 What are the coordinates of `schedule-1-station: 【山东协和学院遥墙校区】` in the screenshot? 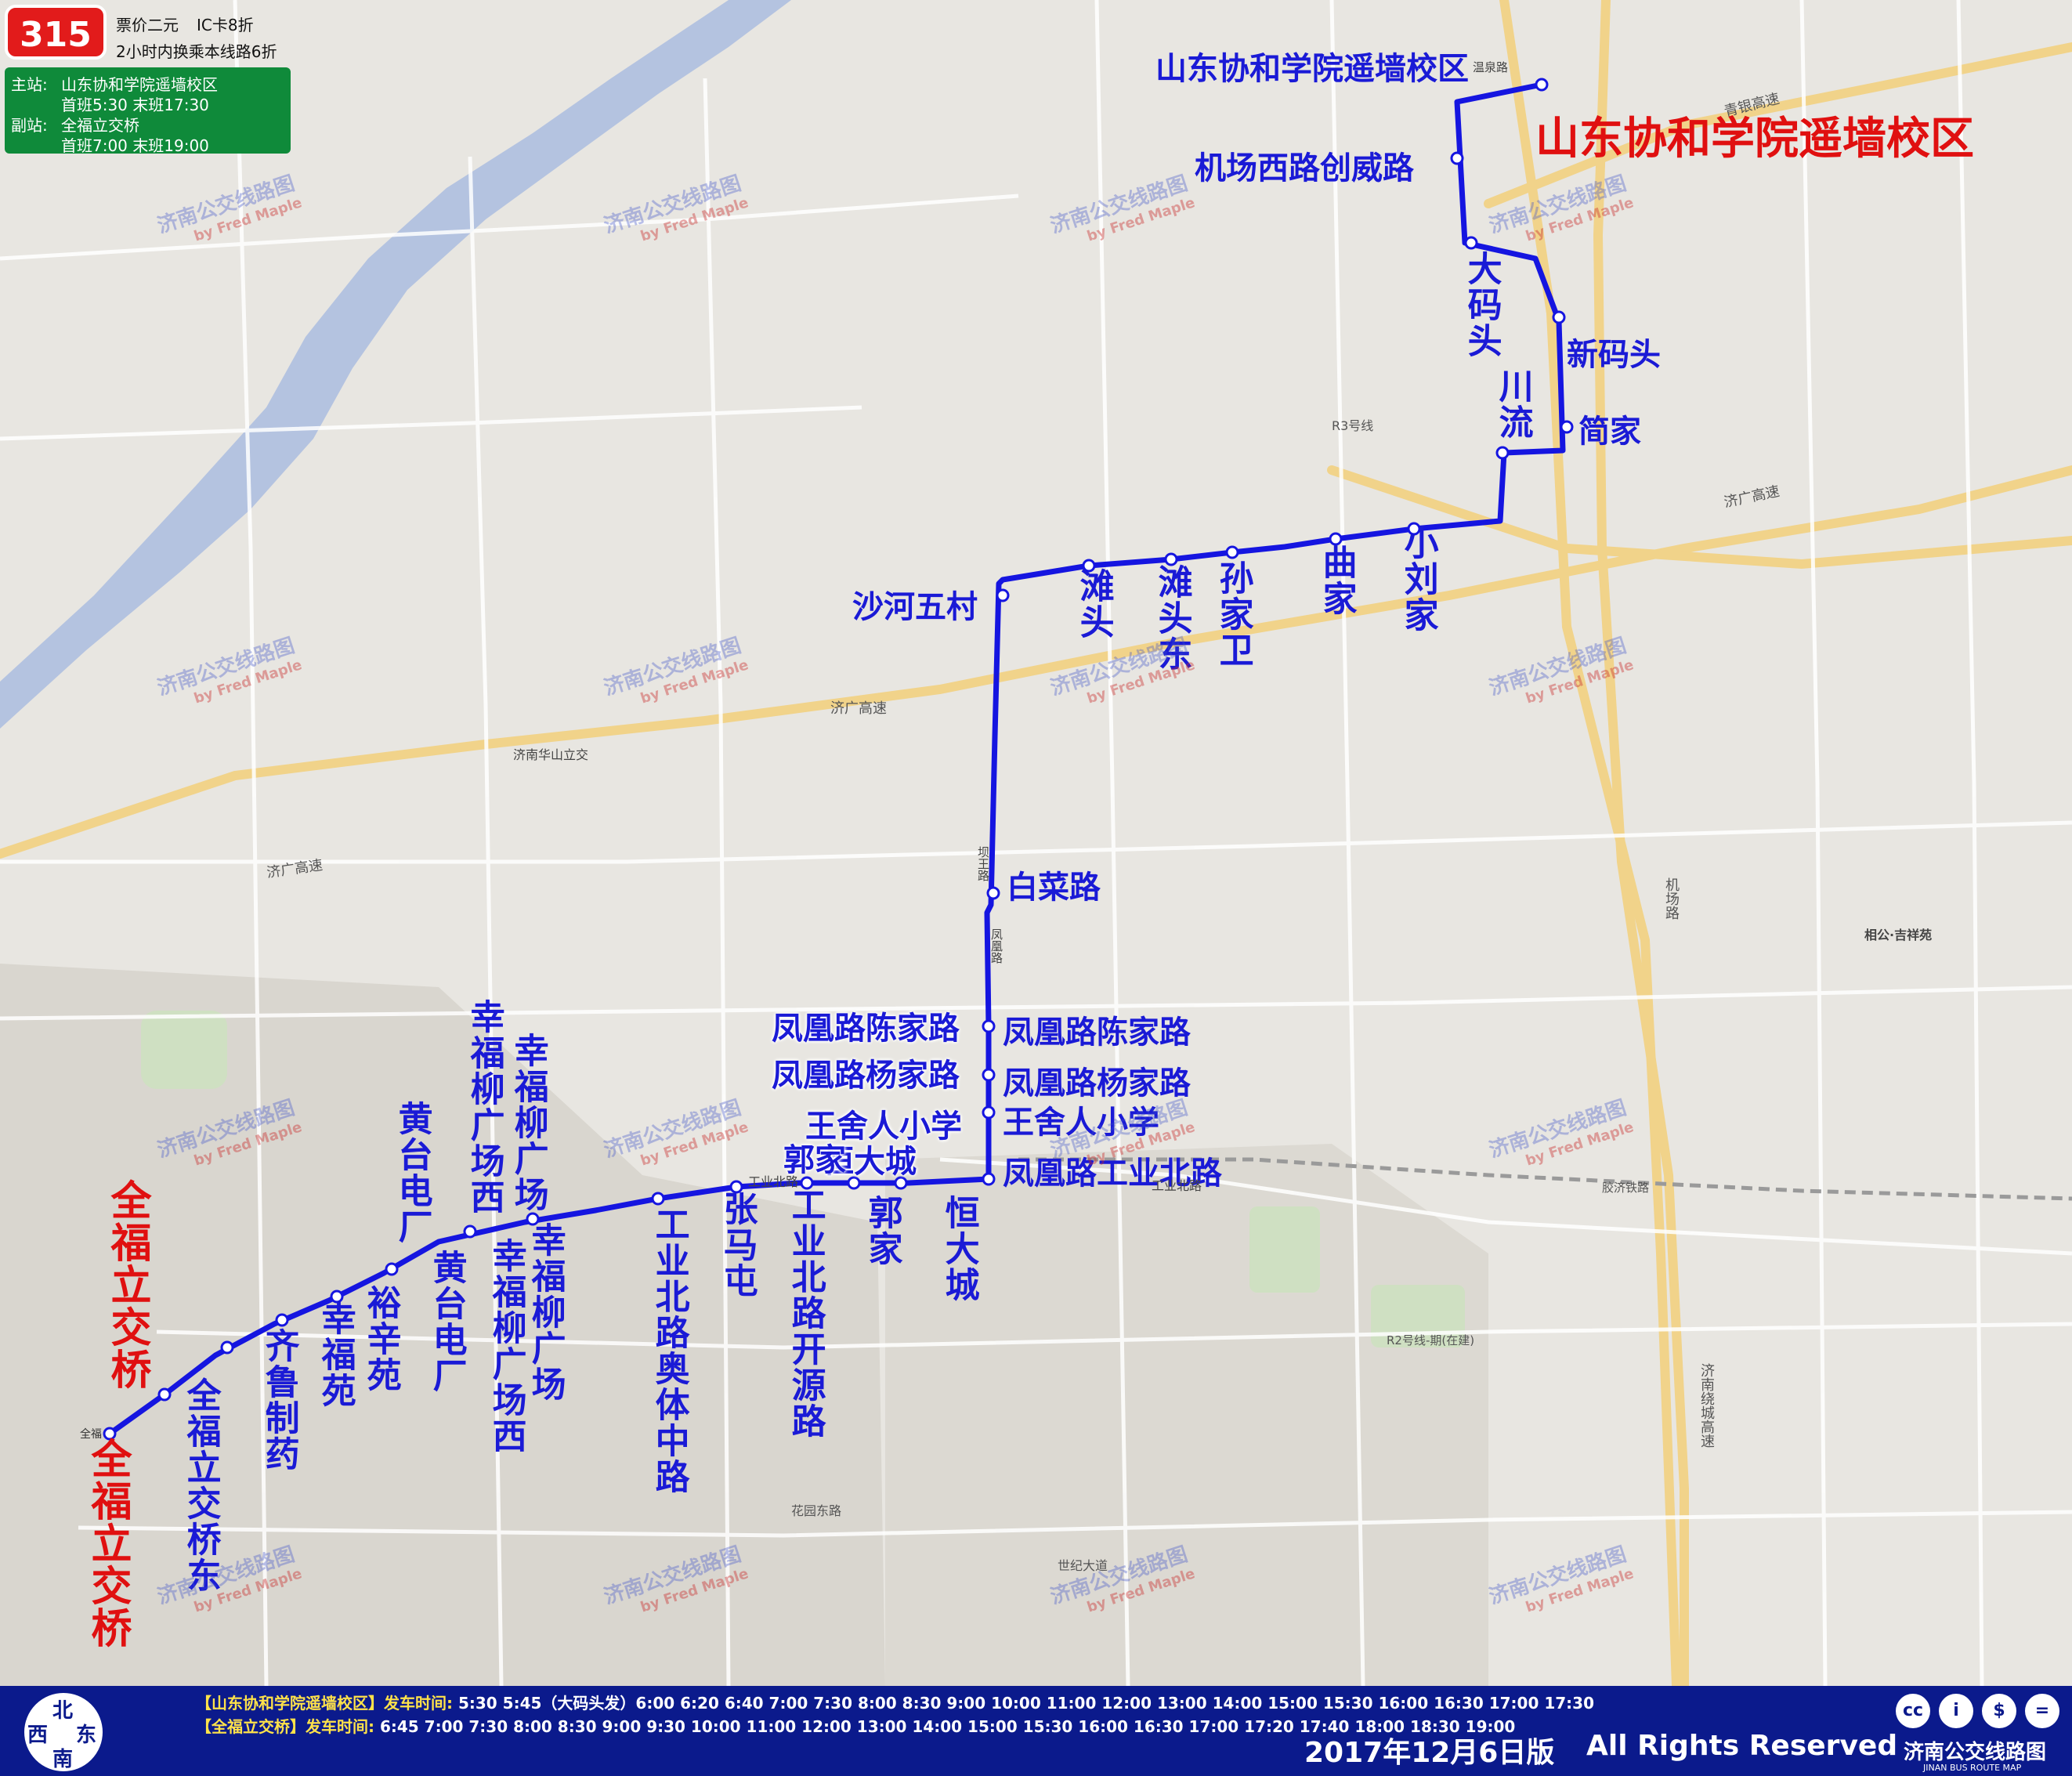 It's located at (290, 1703).